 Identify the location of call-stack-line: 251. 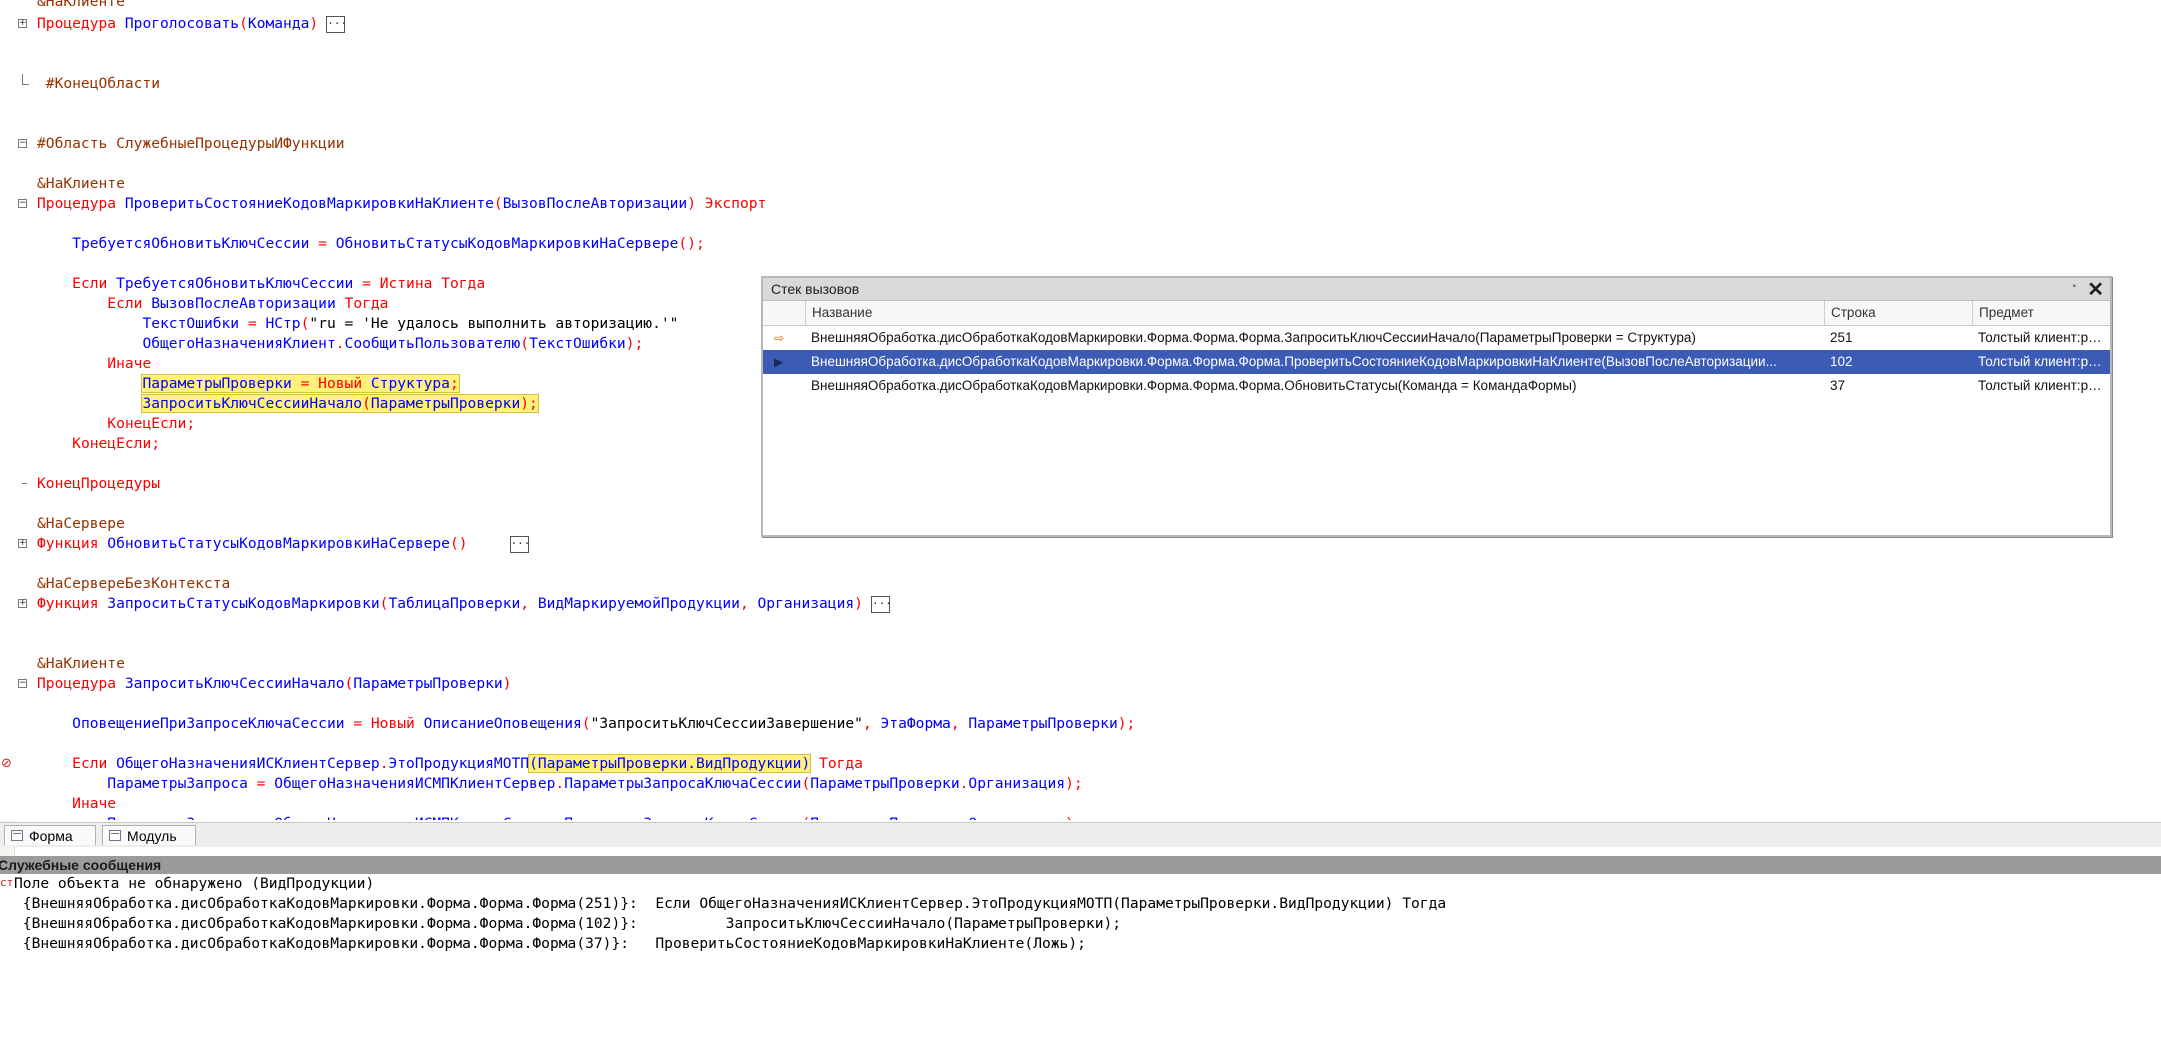
(1841, 337).